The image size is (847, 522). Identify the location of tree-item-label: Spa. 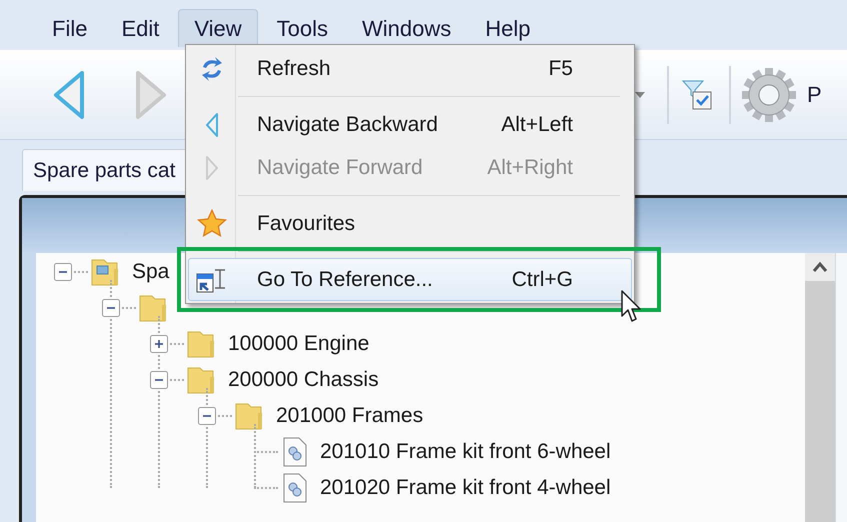
(151, 272).